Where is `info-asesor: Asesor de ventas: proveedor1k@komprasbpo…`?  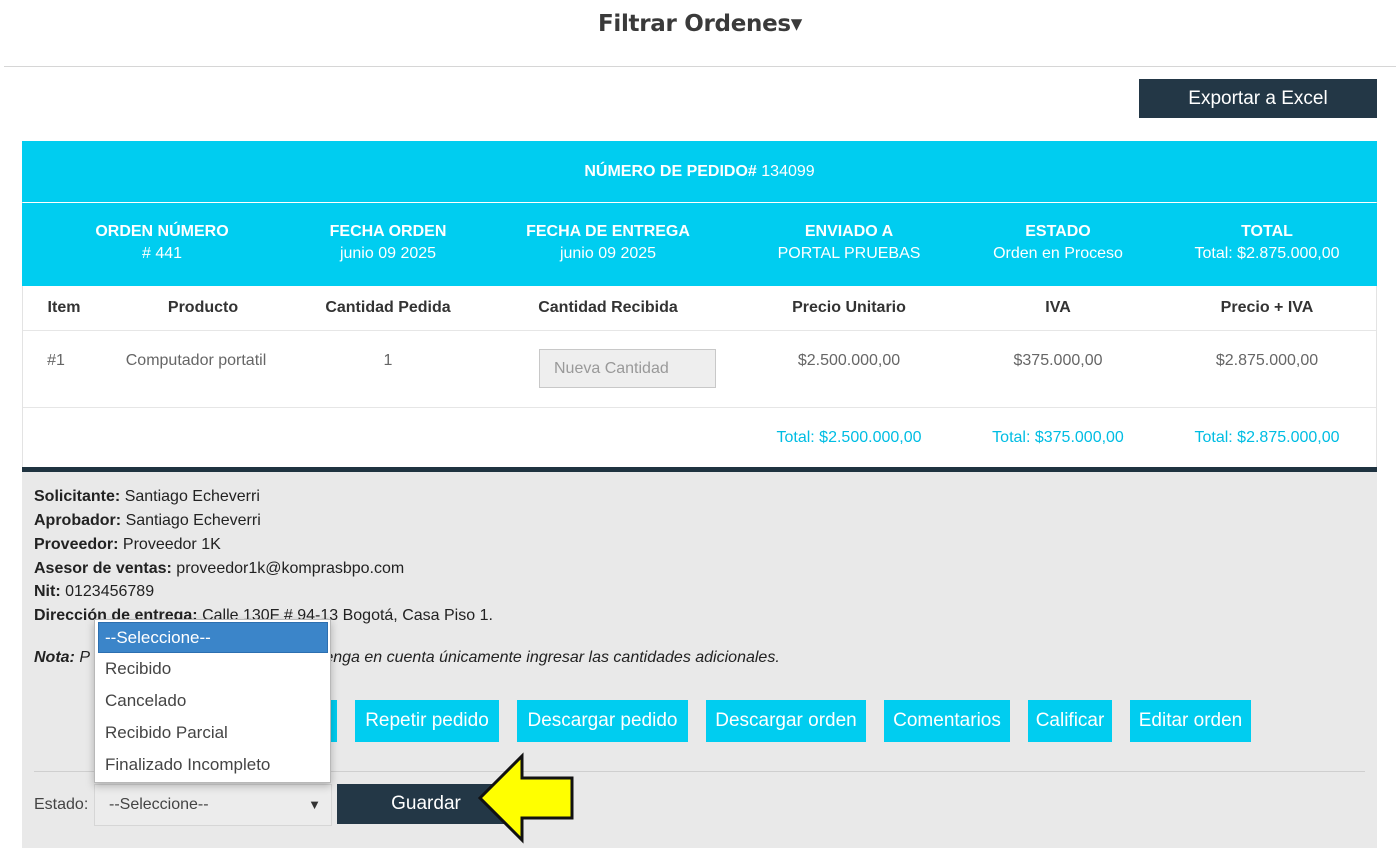
info-asesor: Asesor de ventas: proveedor1k@komprasbpo… is located at coordinates (219, 569).